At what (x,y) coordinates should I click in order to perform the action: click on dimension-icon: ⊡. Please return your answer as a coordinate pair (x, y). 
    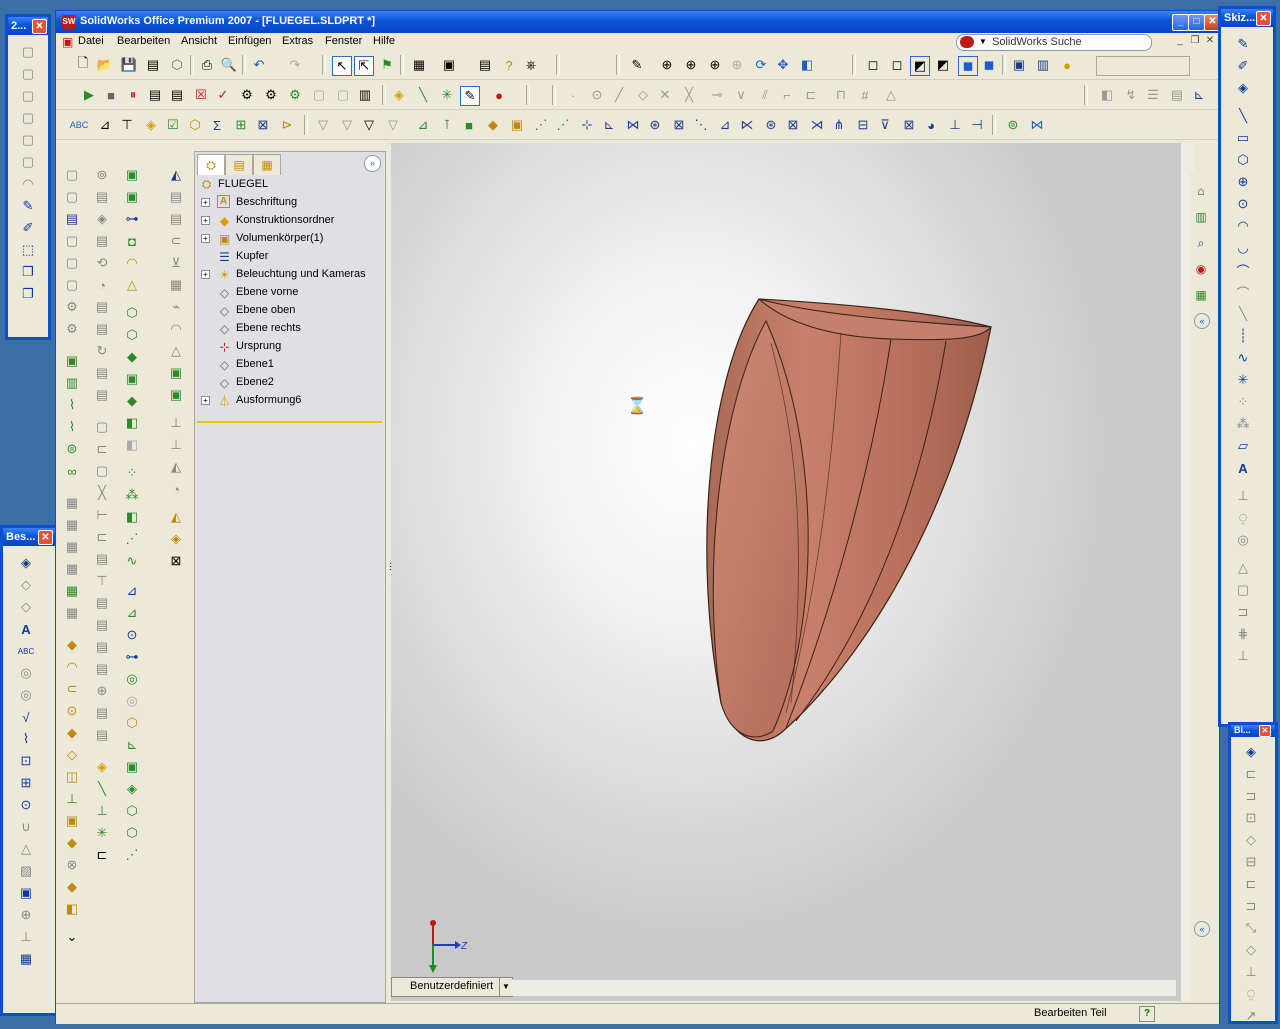
    Looking at the image, I should click on (1251, 818).